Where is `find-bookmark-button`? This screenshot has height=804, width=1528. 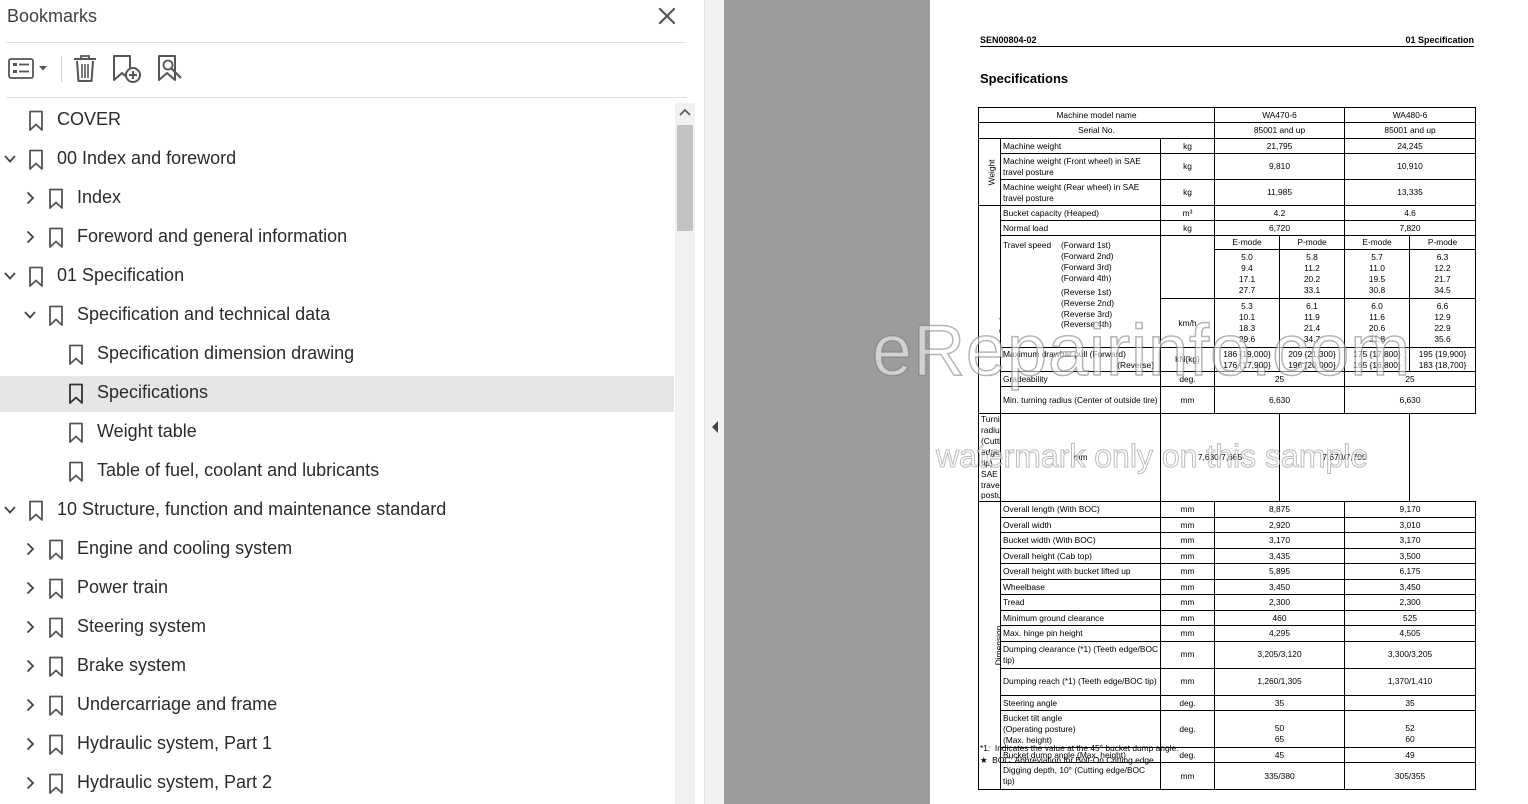 find-bookmark-button is located at coordinates (171, 69).